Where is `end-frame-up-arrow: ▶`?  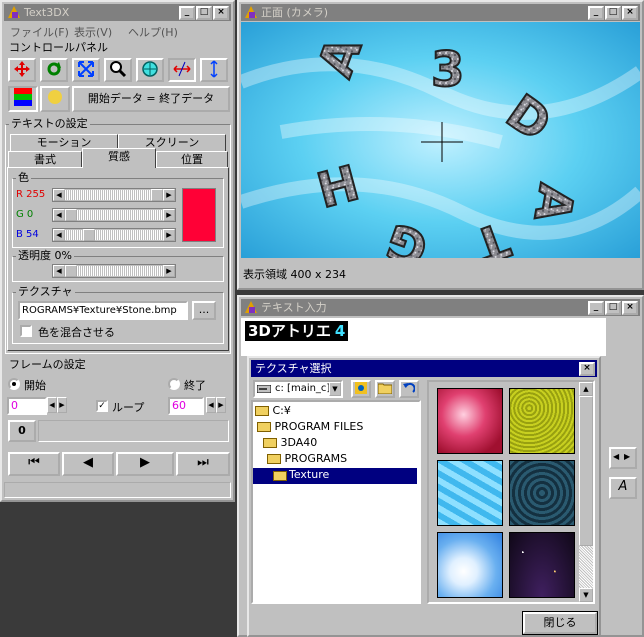 end-frame-up-arrow: ▶ is located at coordinates (221, 405).